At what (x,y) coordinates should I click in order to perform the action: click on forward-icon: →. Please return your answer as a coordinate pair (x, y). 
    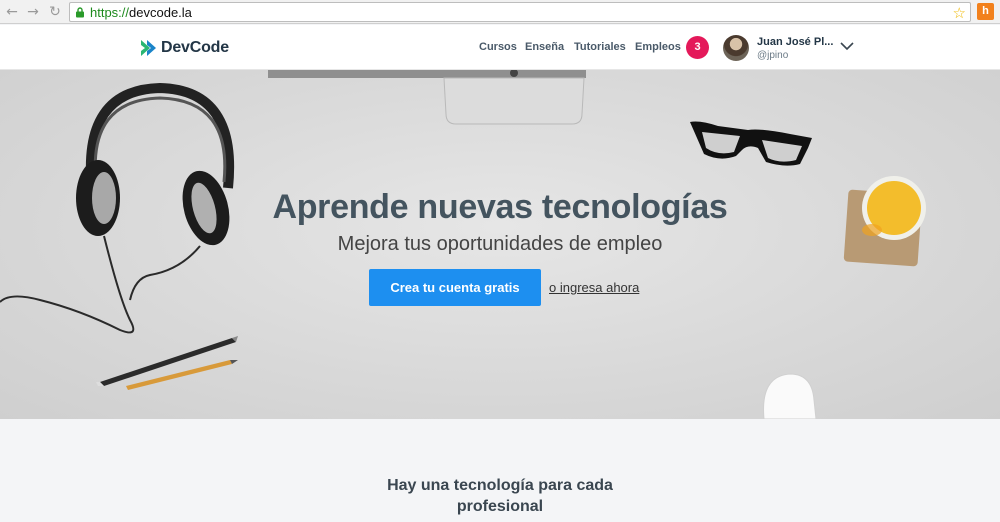
    Looking at the image, I should click on (33, 12).